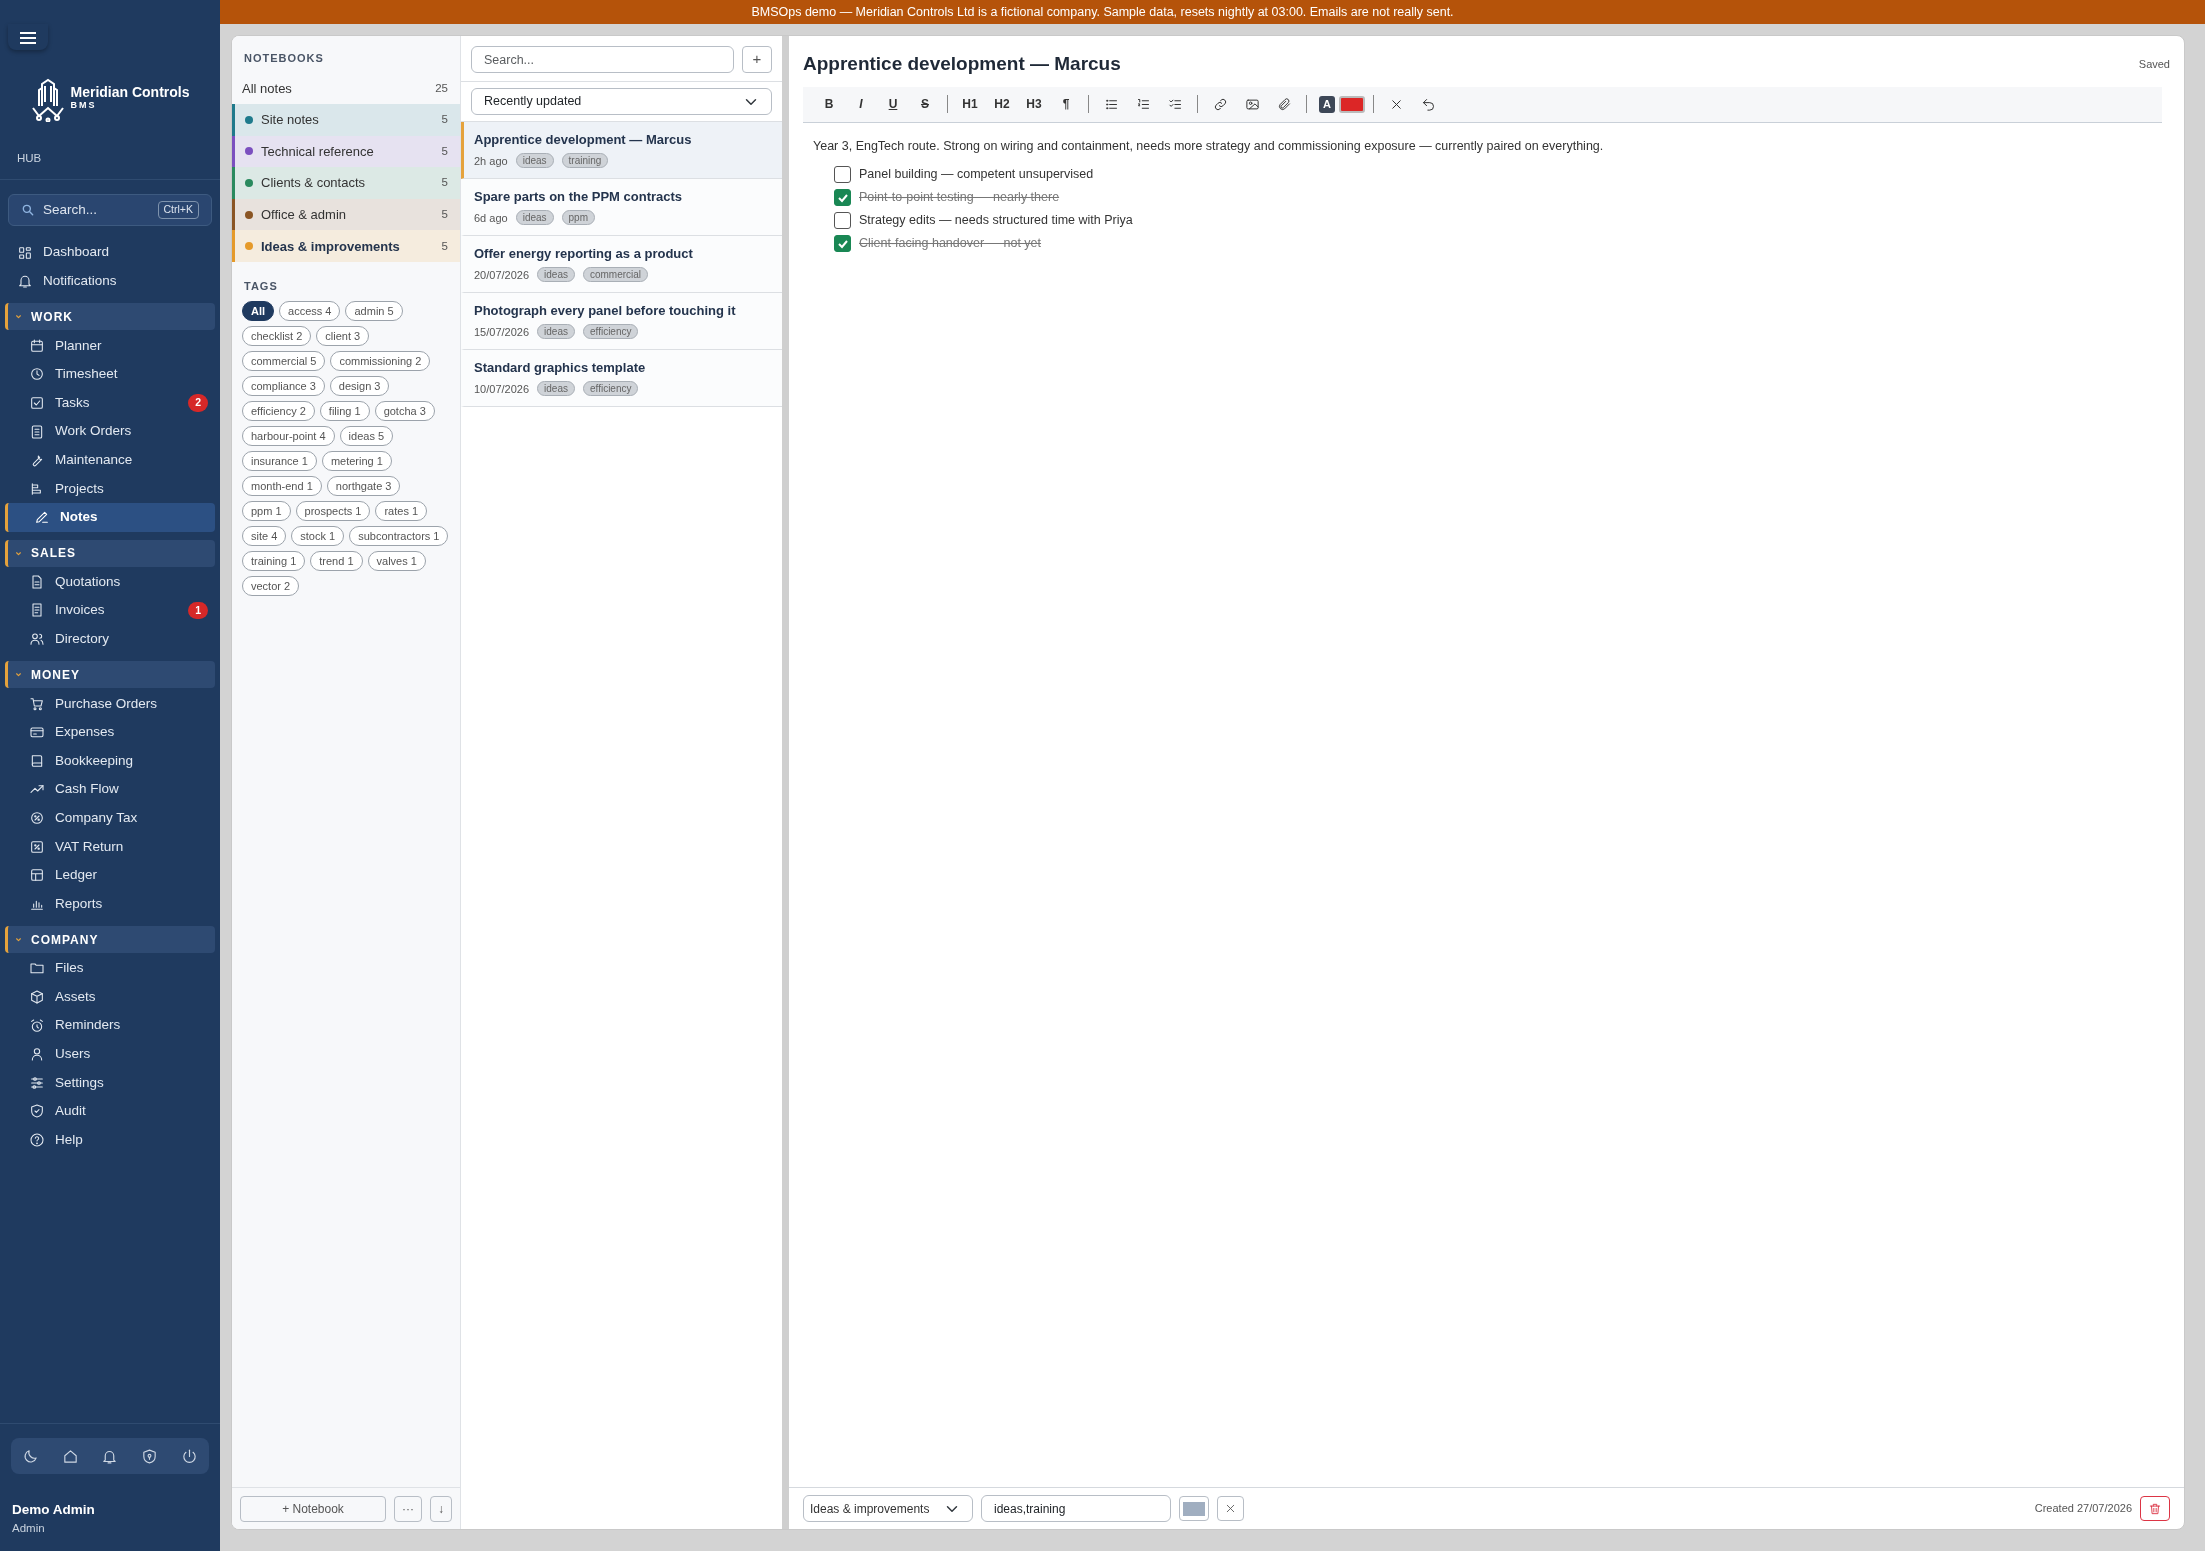 This screenshot has width=2205, height=1551. What do you see at coordinates (110, 403) in the screenshot?
I see `nav-item: Tasks 2` at bounding box center [110, 403].